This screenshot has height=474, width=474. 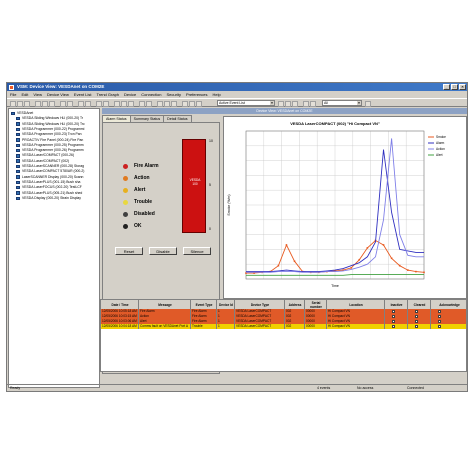 What do you see at coordinates (165, 304) in the screenshot?
I see `column-header: Message` at bounding box center [165, 304].